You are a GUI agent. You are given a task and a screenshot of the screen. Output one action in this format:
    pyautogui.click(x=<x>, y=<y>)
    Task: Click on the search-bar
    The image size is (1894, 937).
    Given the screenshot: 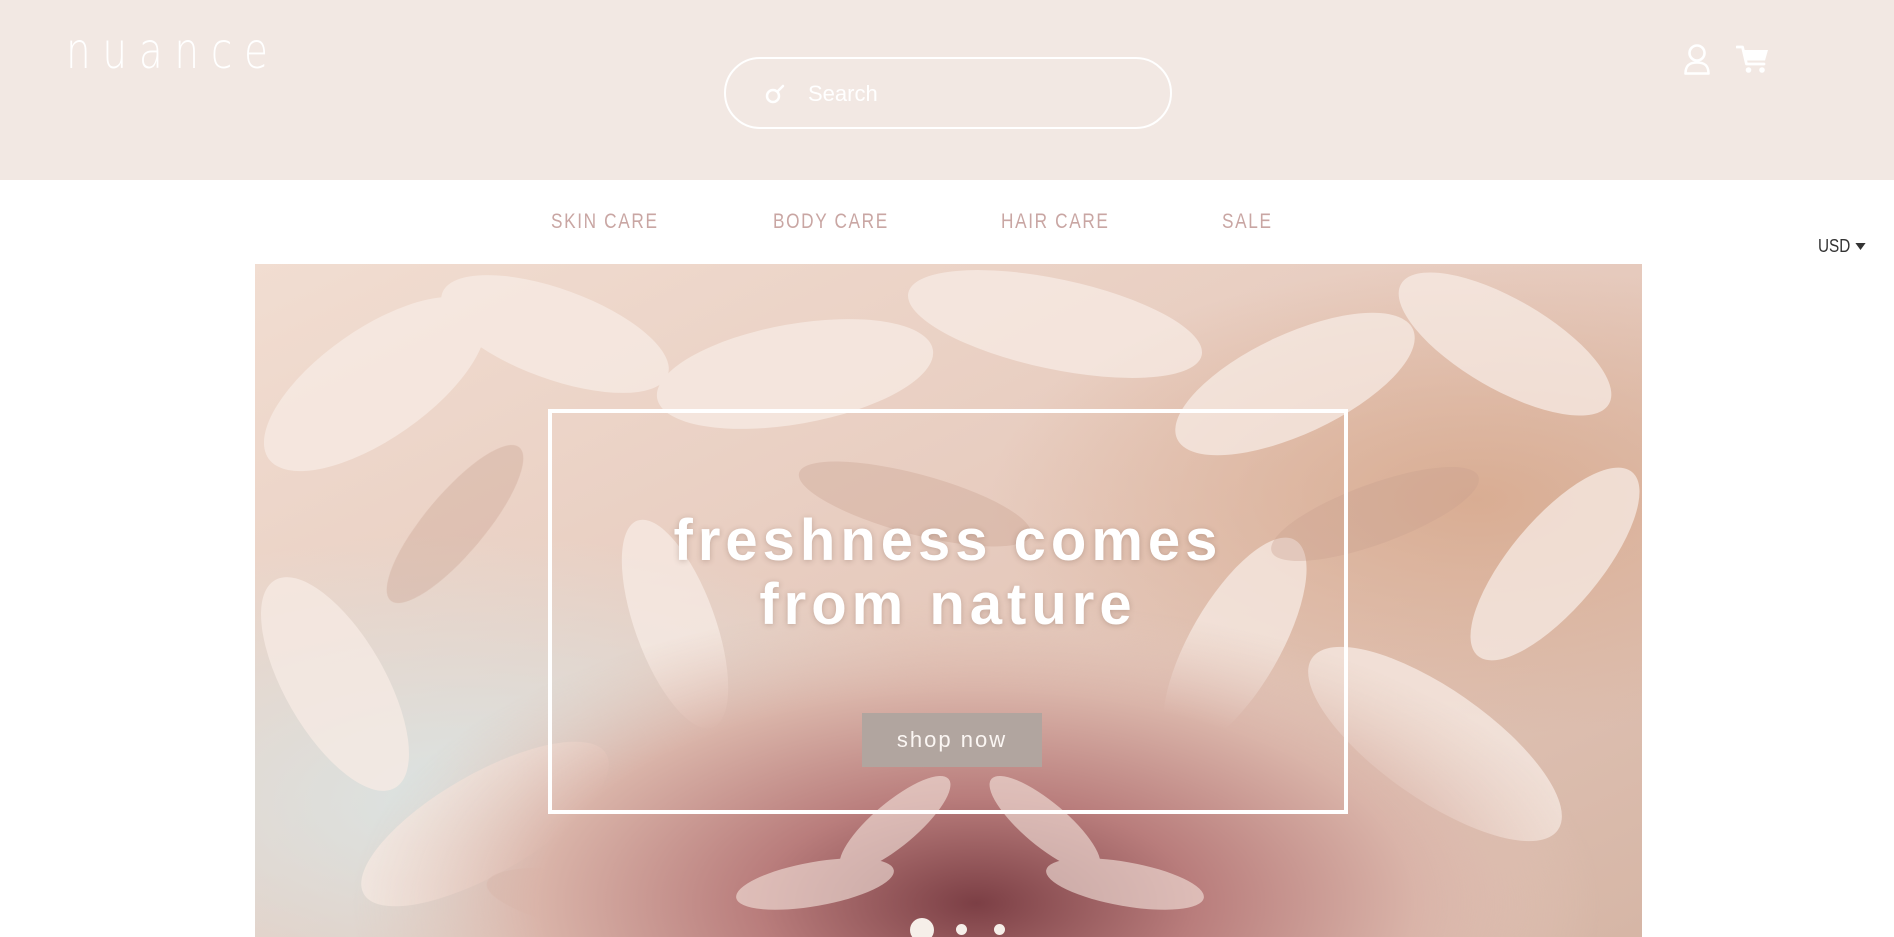 What is the action you would take?
    pyautogui.click(x=948, y=93)
    